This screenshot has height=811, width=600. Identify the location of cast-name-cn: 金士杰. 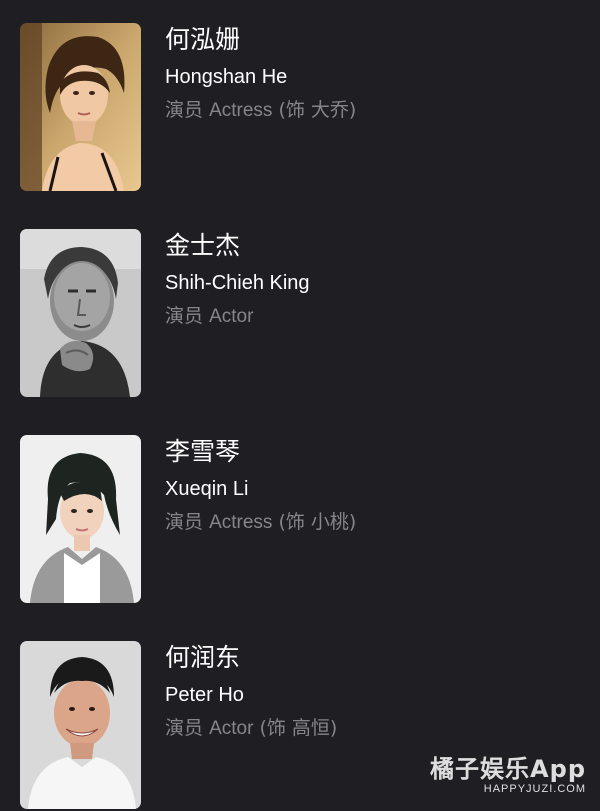
(203, 245).